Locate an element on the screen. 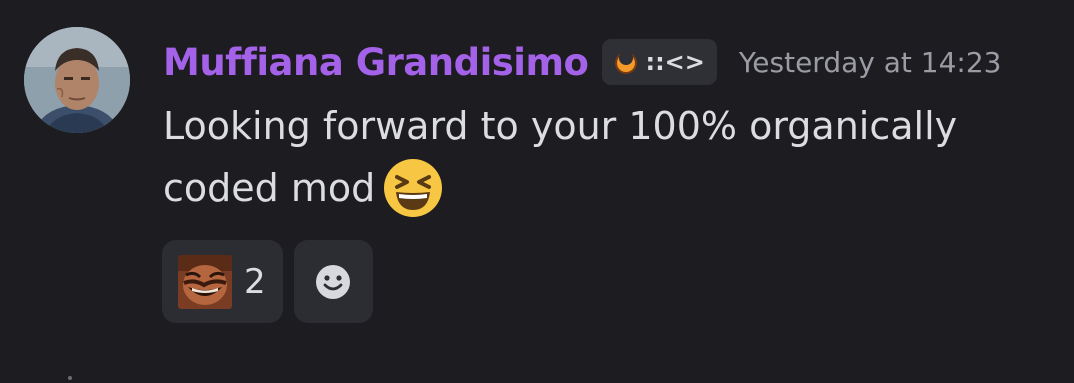  message-line-2-text: coded mod is located at coordinates (269, 188).